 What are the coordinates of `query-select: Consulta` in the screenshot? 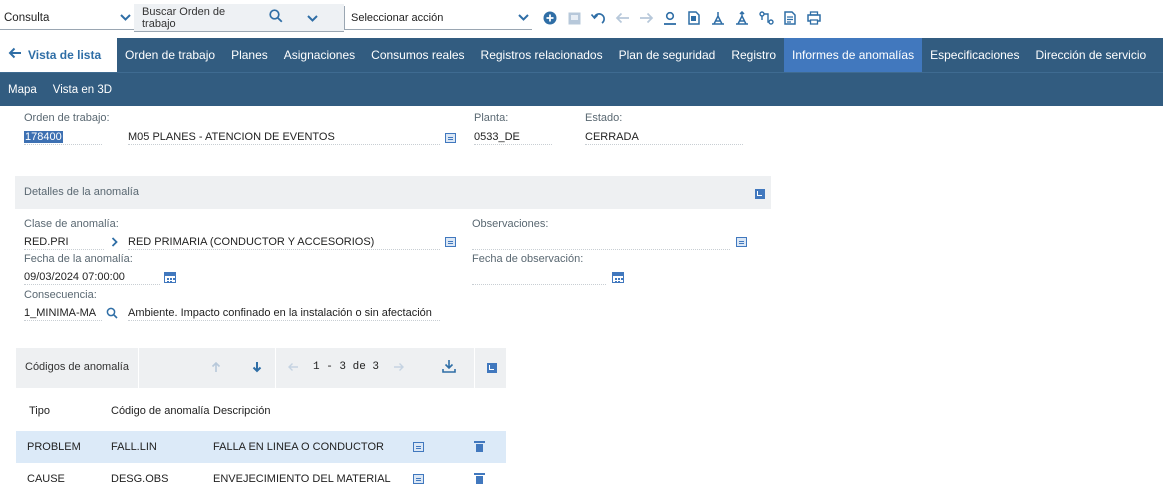 It's located at (67, 18).